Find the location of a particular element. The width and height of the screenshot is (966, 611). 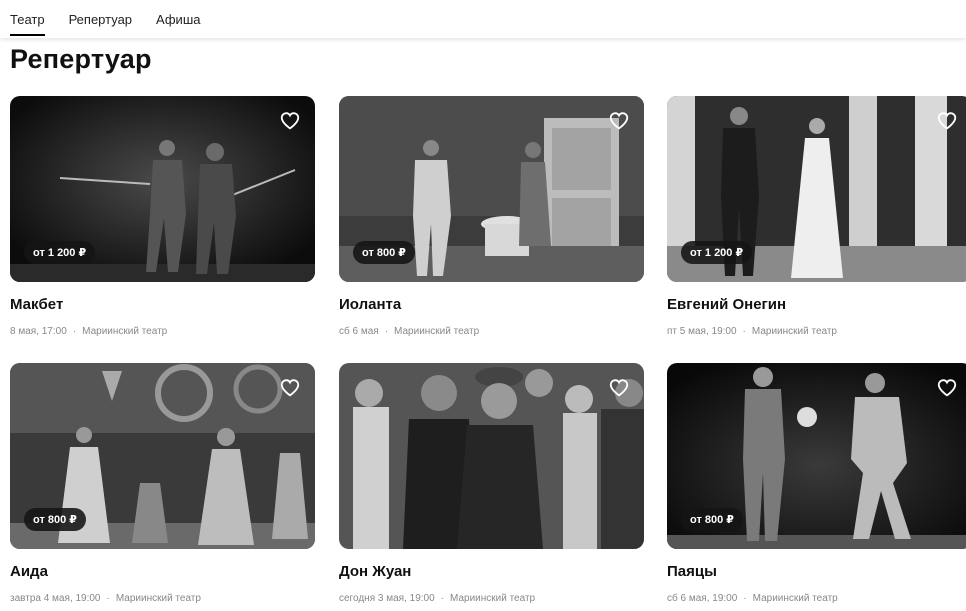

show-date: сегодня 3 мая, 19:00 is located at coordinates (387, 598).